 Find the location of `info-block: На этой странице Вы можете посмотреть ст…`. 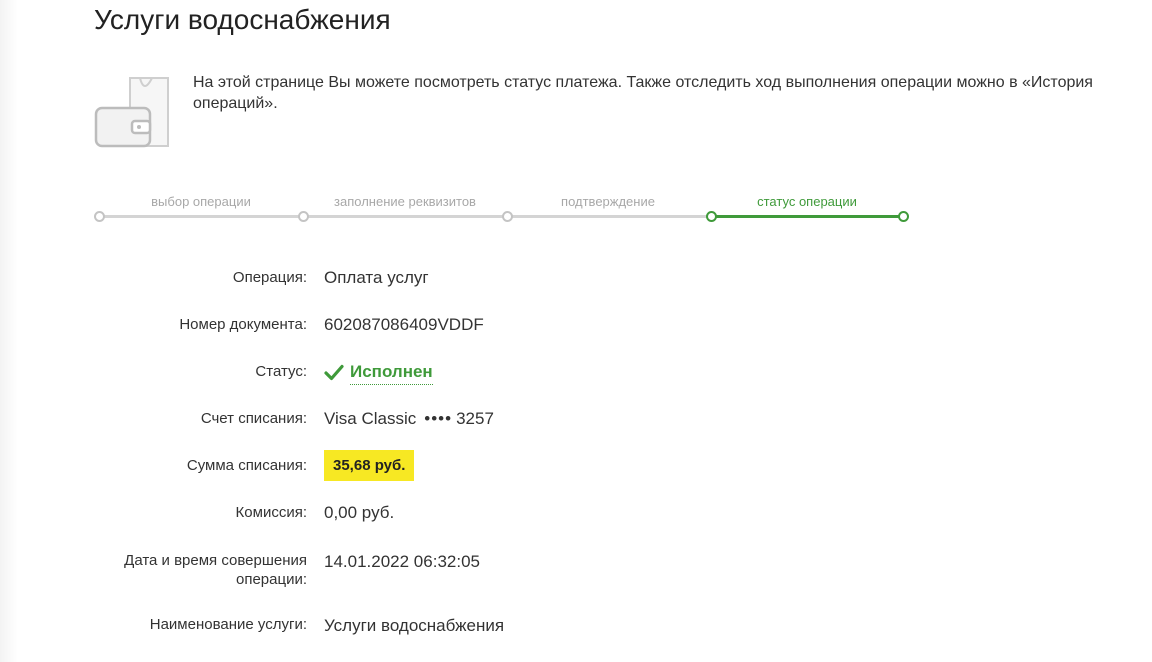

info-block: На этой странице Вы можете посмотреть ст… is located at coordinates (623, 113).